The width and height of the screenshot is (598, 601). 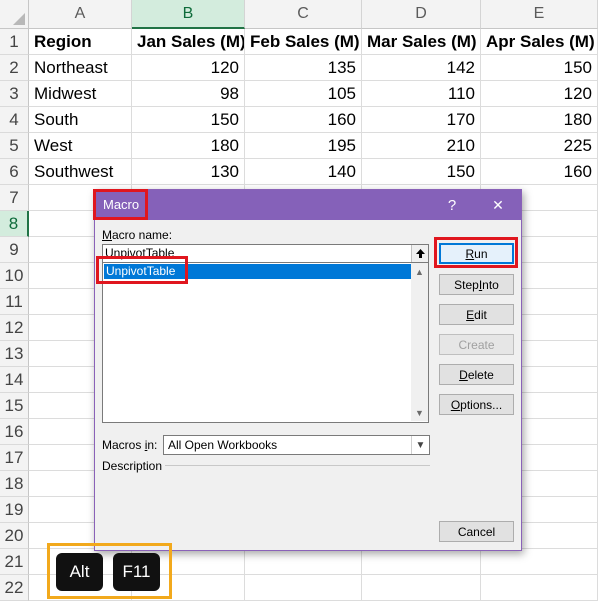 What do you see at coordinates (539, 146) in the screenshot?
I see `cell-e5: 225` at bounding box center [539, 146].